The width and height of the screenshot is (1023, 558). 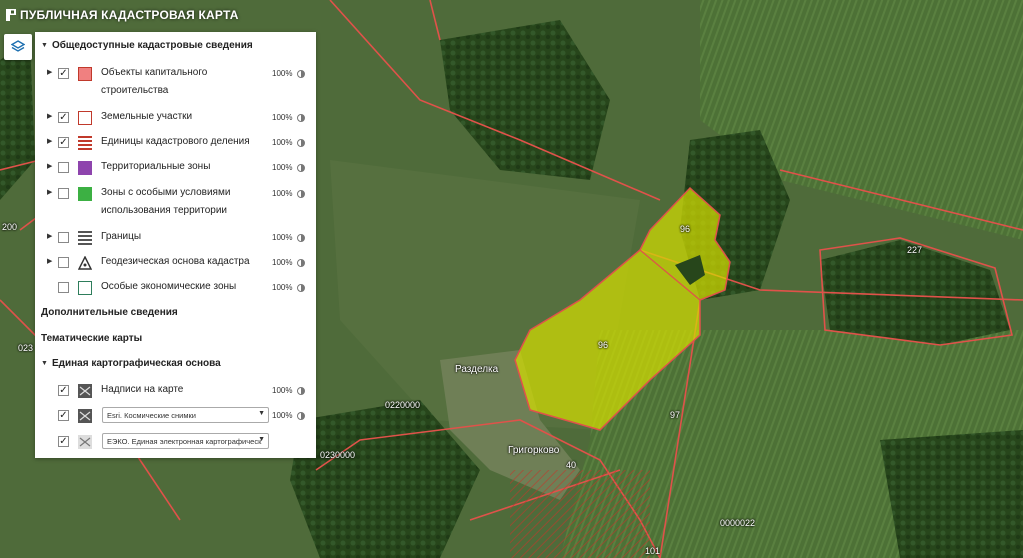 What do you see at coordinates (131, 363) in the screenshot?
I see `section-base-map: ▼ Единая картографическая основа` at bounding box center [131, 363].